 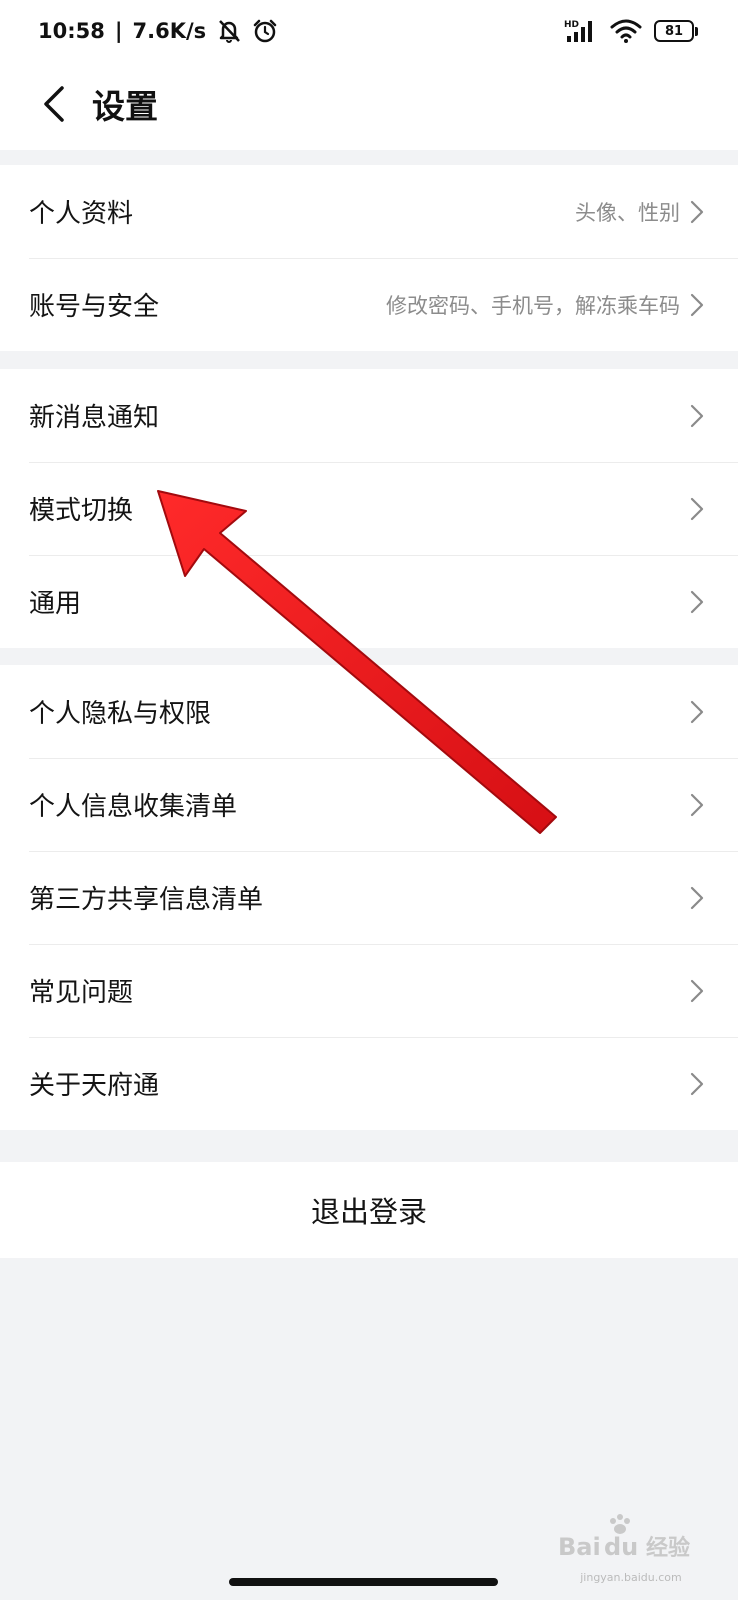 I want to click on back-button, so click(x=56, y=104).